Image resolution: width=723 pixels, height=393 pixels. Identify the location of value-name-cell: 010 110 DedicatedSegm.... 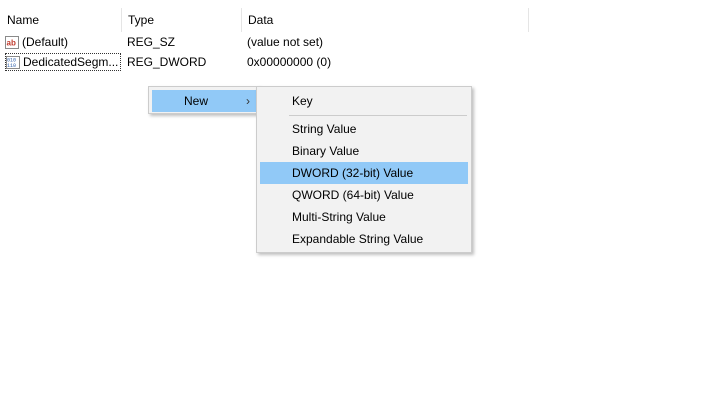
(63, 62).